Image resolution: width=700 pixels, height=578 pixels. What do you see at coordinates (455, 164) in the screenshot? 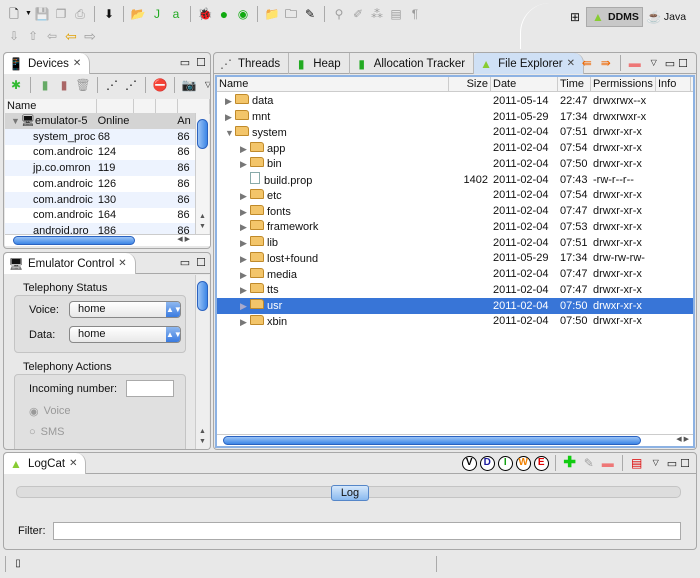
I see `file-row: ▶ bin 2011-02-04 07:50 drwxr-xr-x` at bounding box center [455, 164].